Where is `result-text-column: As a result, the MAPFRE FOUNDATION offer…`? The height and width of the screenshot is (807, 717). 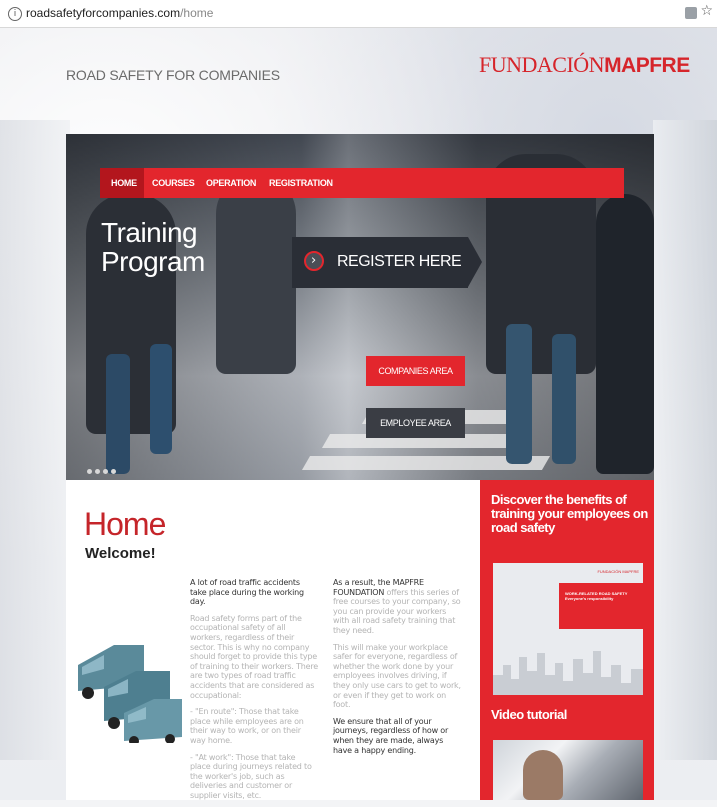
result-text-column: As a result, the MAPFRE FOUNDATION offer… is located at coordinates (397, 670).